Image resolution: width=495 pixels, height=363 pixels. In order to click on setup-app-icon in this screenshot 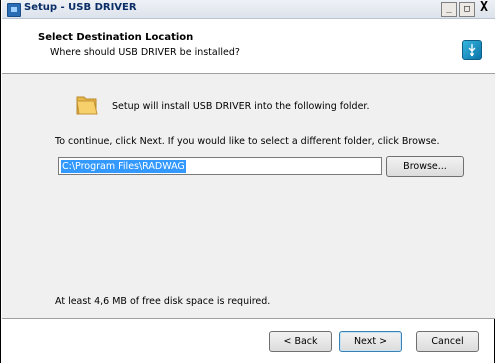, I will do `click(14, 10)`.